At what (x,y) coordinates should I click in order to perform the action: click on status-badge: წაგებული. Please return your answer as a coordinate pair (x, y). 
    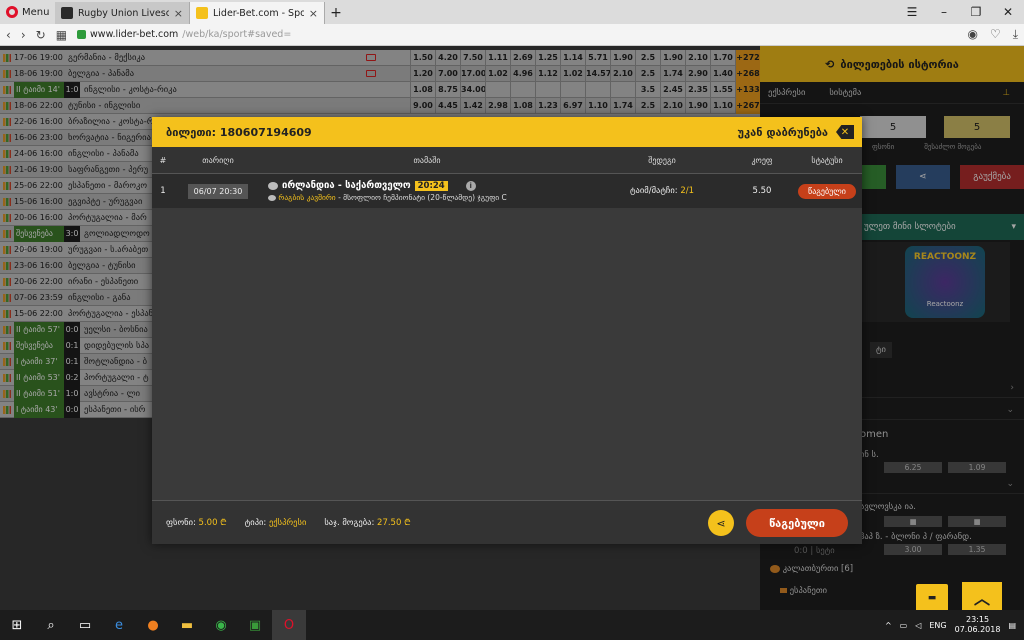
    Looking at the image, I should click on (827, 191).